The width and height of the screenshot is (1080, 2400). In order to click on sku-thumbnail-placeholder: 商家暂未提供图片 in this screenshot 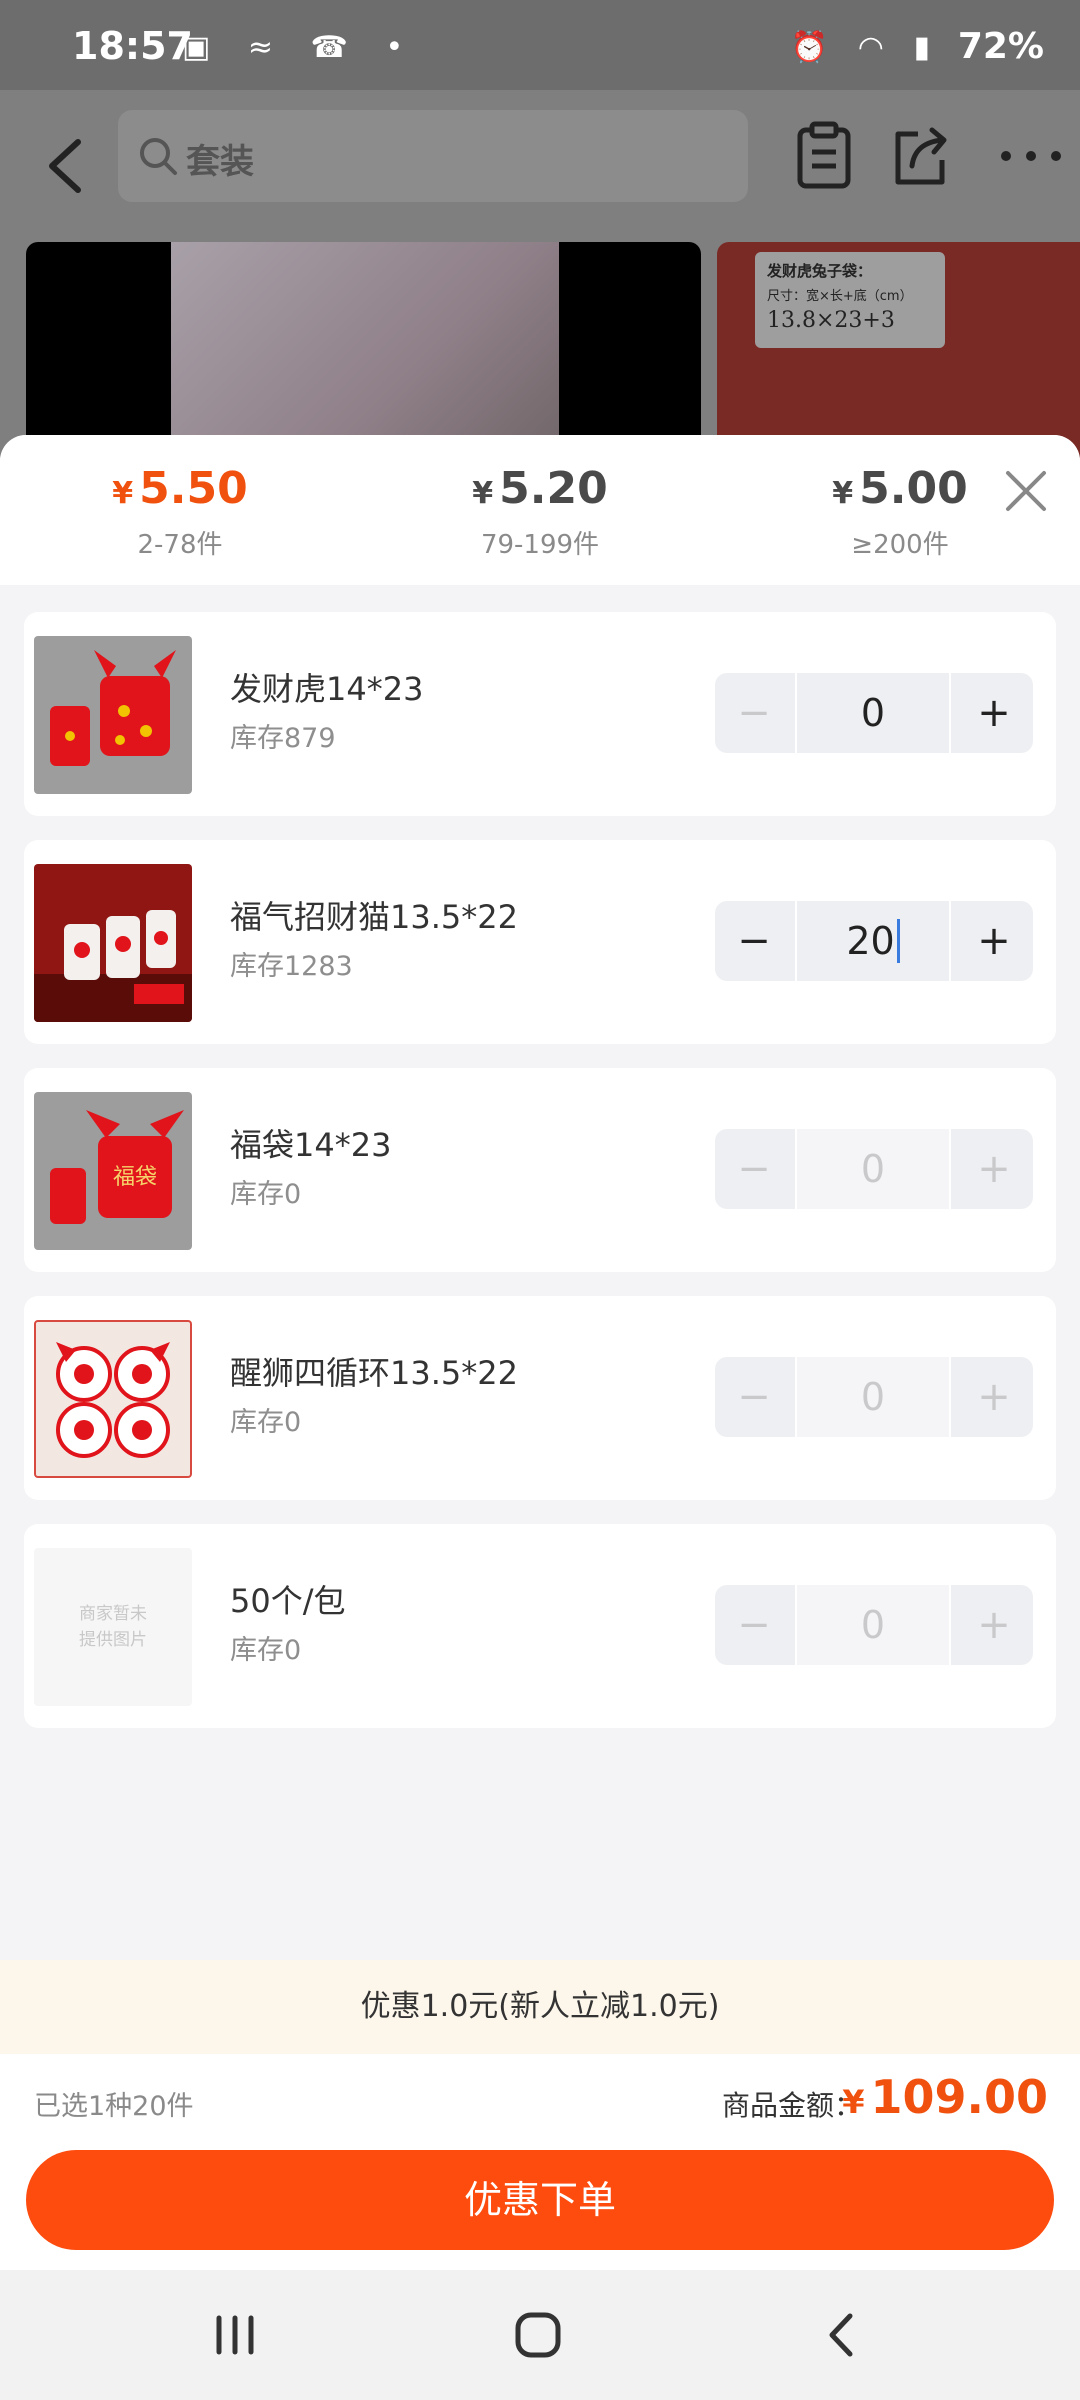, I will do `click(113, 1627)`.